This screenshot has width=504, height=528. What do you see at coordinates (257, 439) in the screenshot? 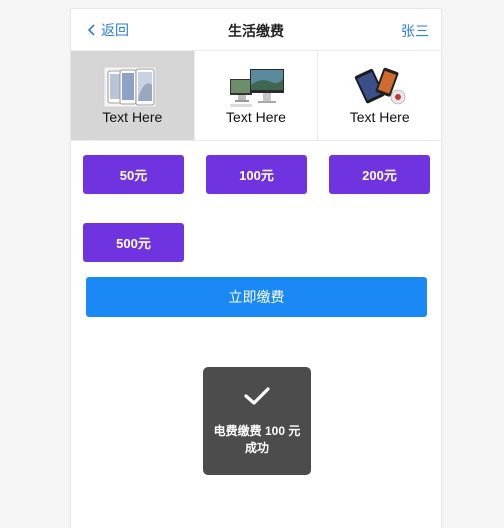
I see `toast-message: 电费缴费 100 元成功` at bounding box center [257, 439].